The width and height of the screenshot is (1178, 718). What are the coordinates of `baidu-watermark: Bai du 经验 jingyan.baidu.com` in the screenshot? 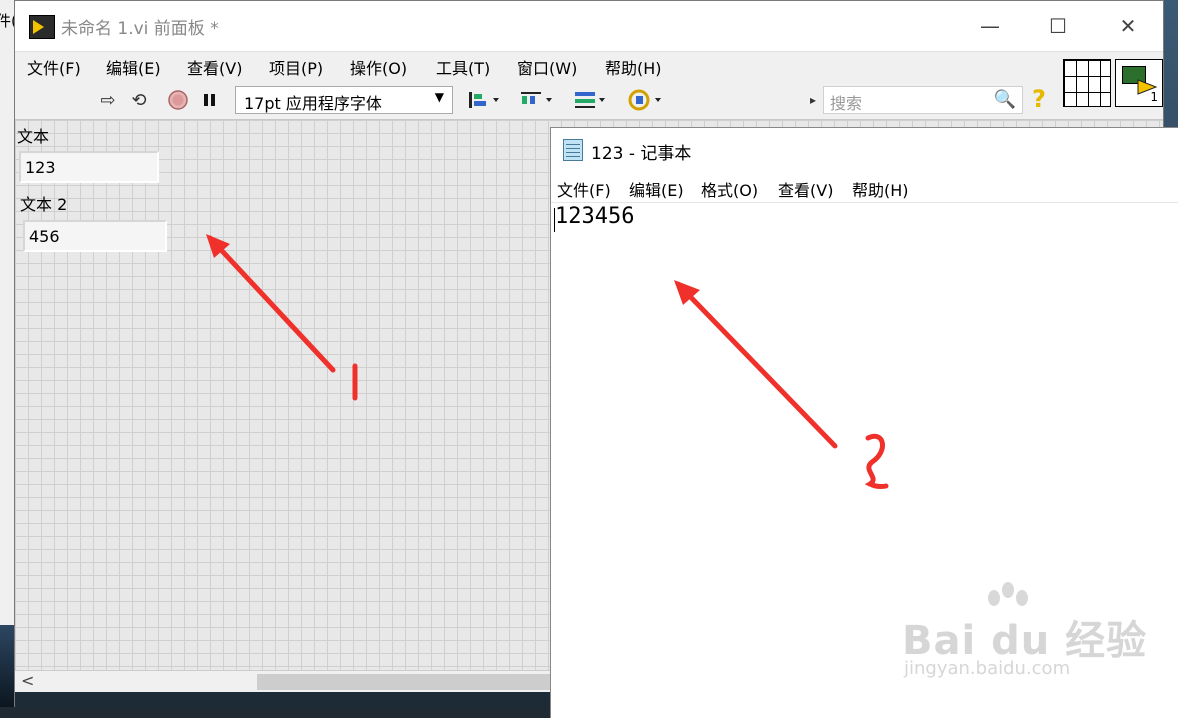 It's located at (1032, 635).